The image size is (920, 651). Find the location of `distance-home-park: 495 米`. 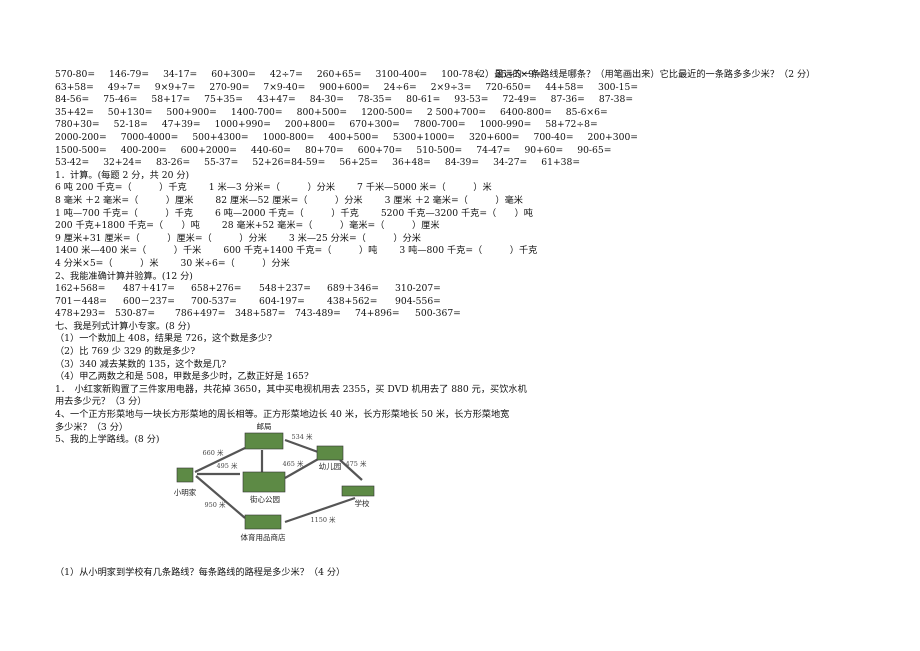

distance-home-park: 495 米 is located at coordinates (227, 465).